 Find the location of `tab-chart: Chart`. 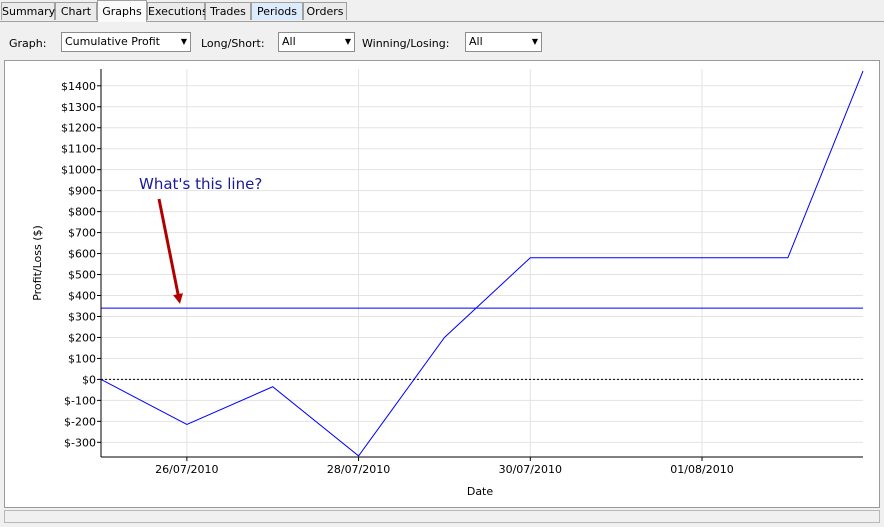

tab-chart: Chart is located at coordinates (76, 11).